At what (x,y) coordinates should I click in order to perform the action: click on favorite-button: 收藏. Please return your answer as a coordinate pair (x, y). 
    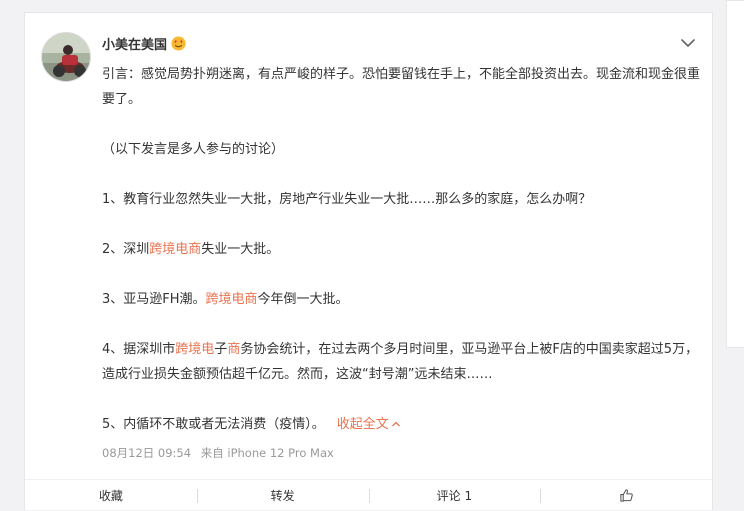
    Looking at the image, I should click on (111, 495).